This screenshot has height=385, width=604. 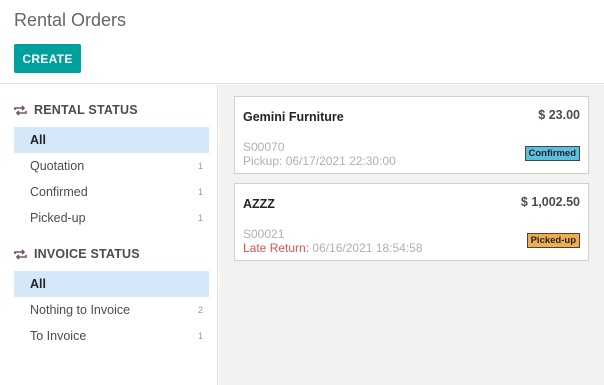 I want to click on rental-status-header: RENTAL STATUS, so click(x=76, y=110).